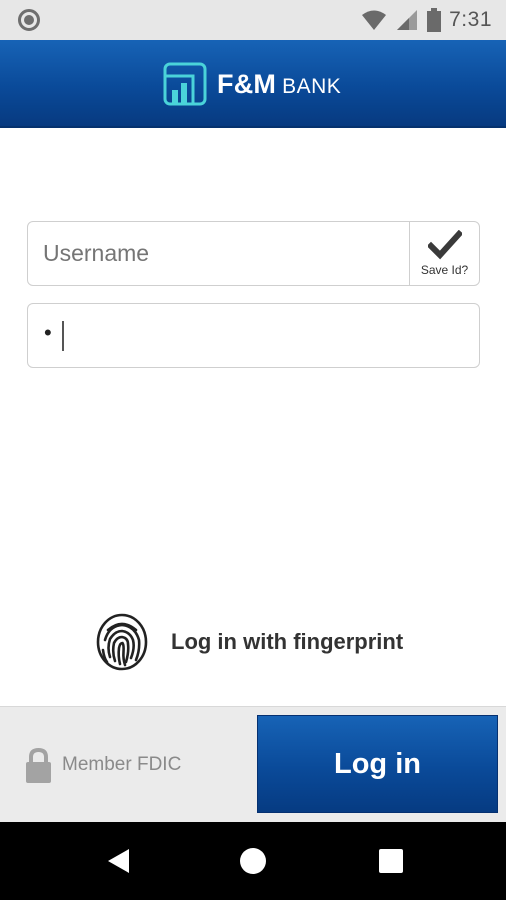 The height and width of the screenshot is (900, 506). Describe the element at coordinates (444, 245) in the screenshot. I see `checkmark-icon` at that location.